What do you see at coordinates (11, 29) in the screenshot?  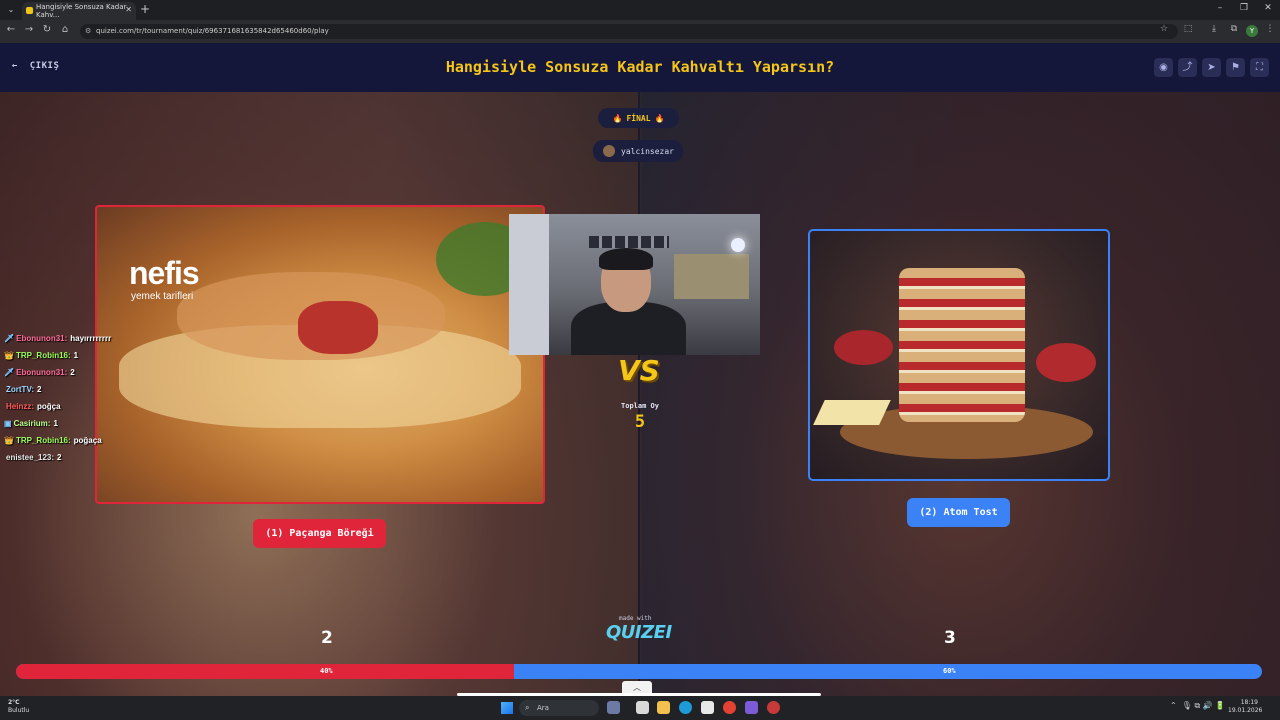 I see `back-icon: ←` at bounding box center [11, 29].